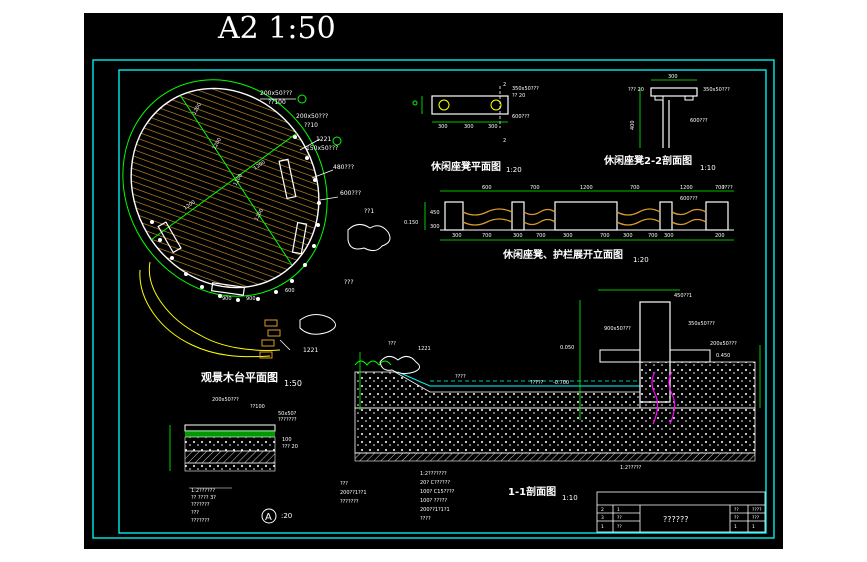 The image size is (867, 562). I want to click on layer-note: 20? C??????, so click(435, 483).